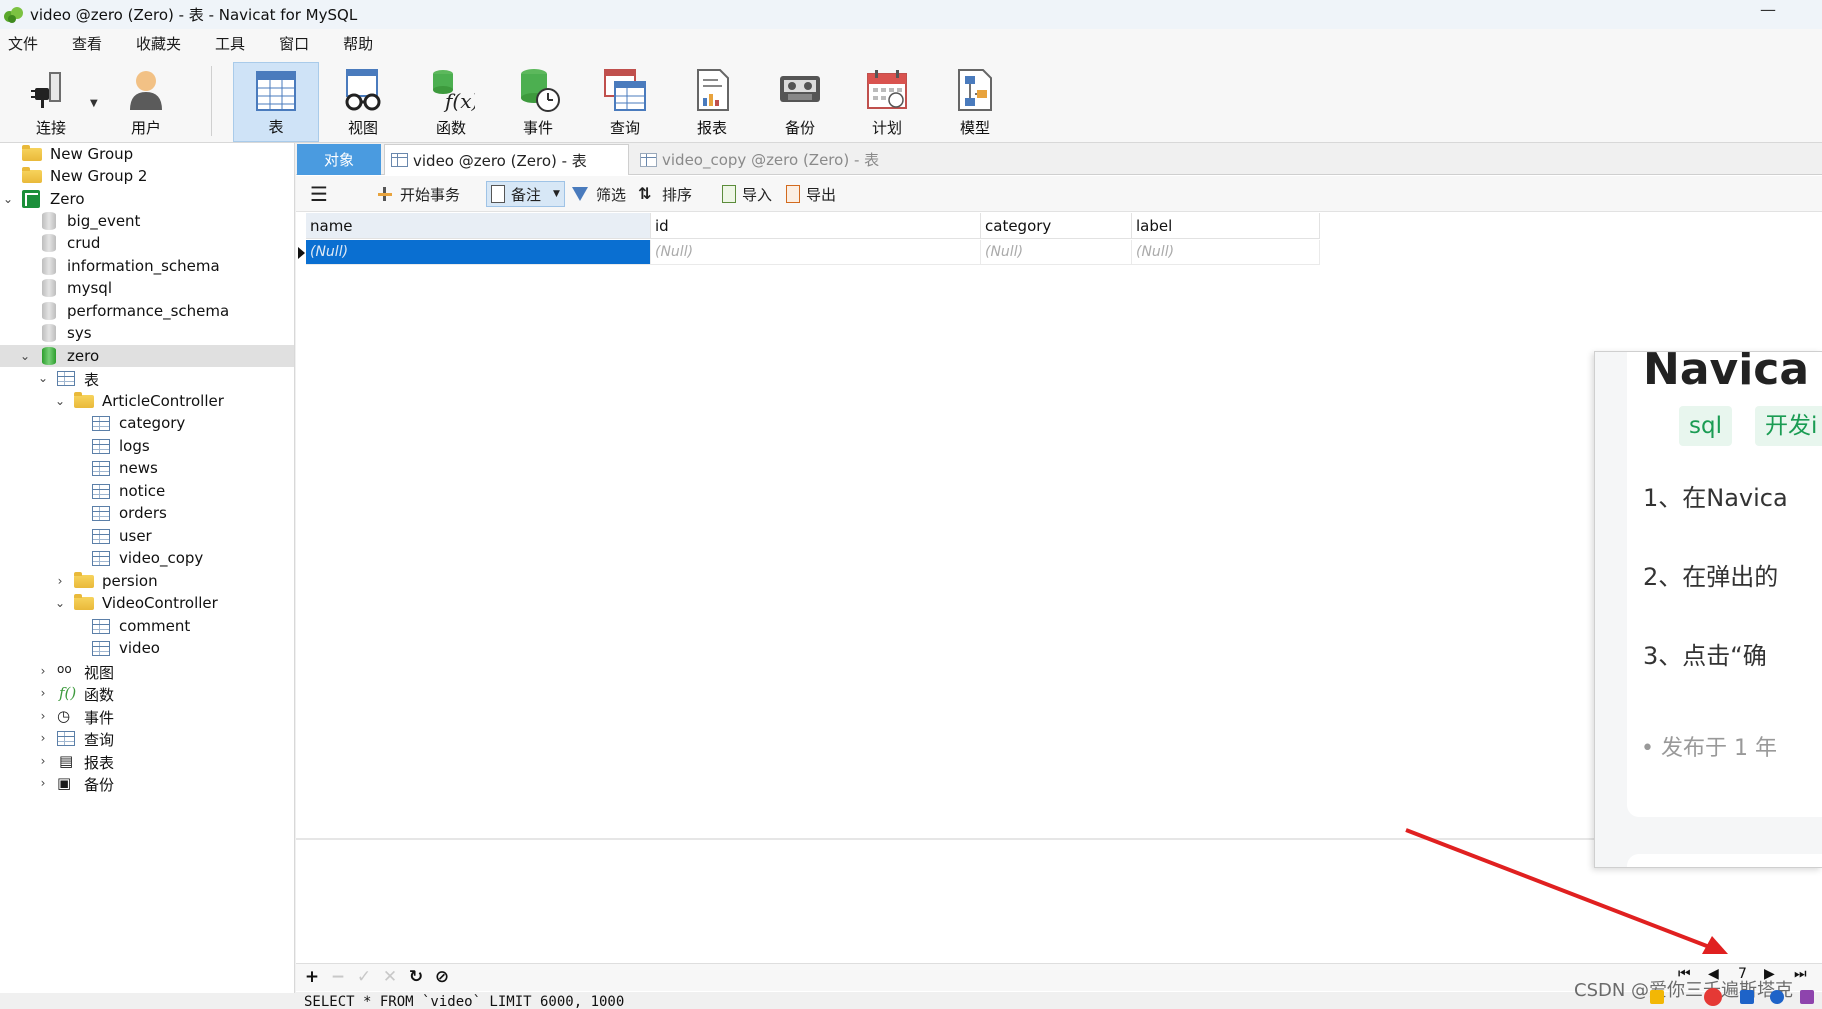 Image resolution: width=1822 pixels, height=1009 pixels. I want to click on tree-label: performance_schema, so click(148, 311).